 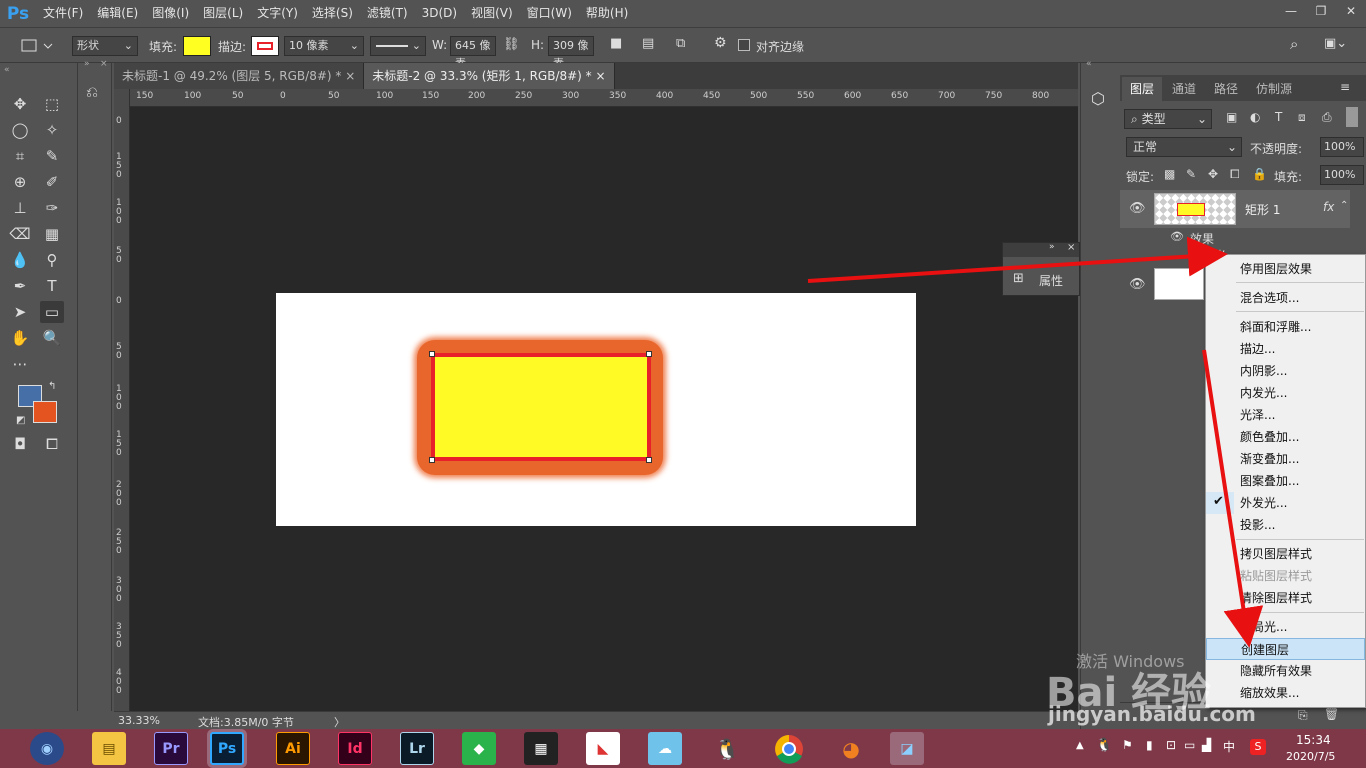 What do you see at coordinates (293, 748) in the screenshot?
I see `illustrator-icon: Ai` at bounding box center [293, 748].